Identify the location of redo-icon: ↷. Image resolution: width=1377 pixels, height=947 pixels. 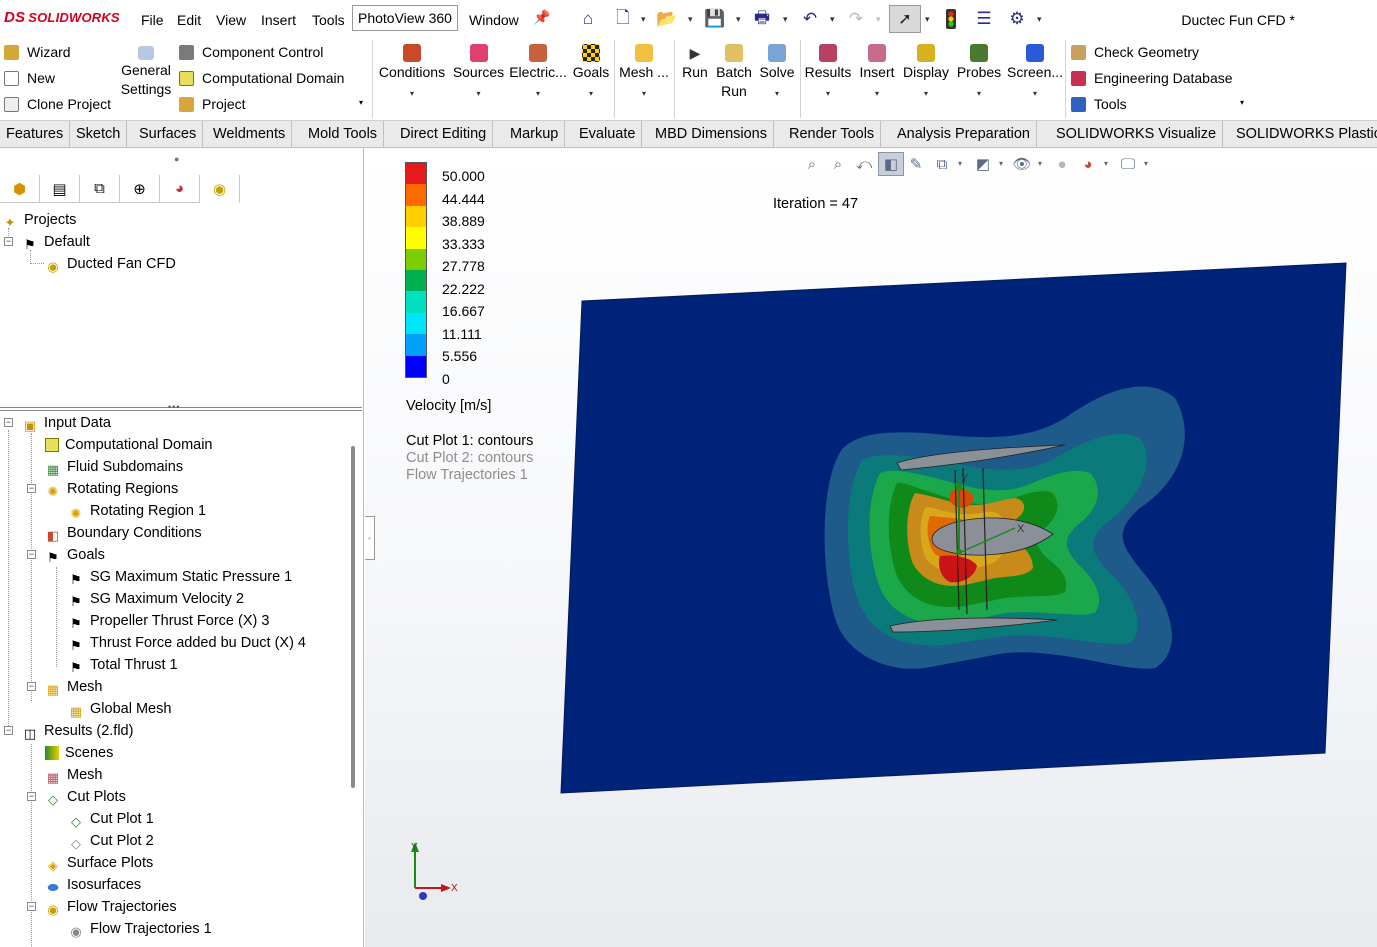
(856, 19).